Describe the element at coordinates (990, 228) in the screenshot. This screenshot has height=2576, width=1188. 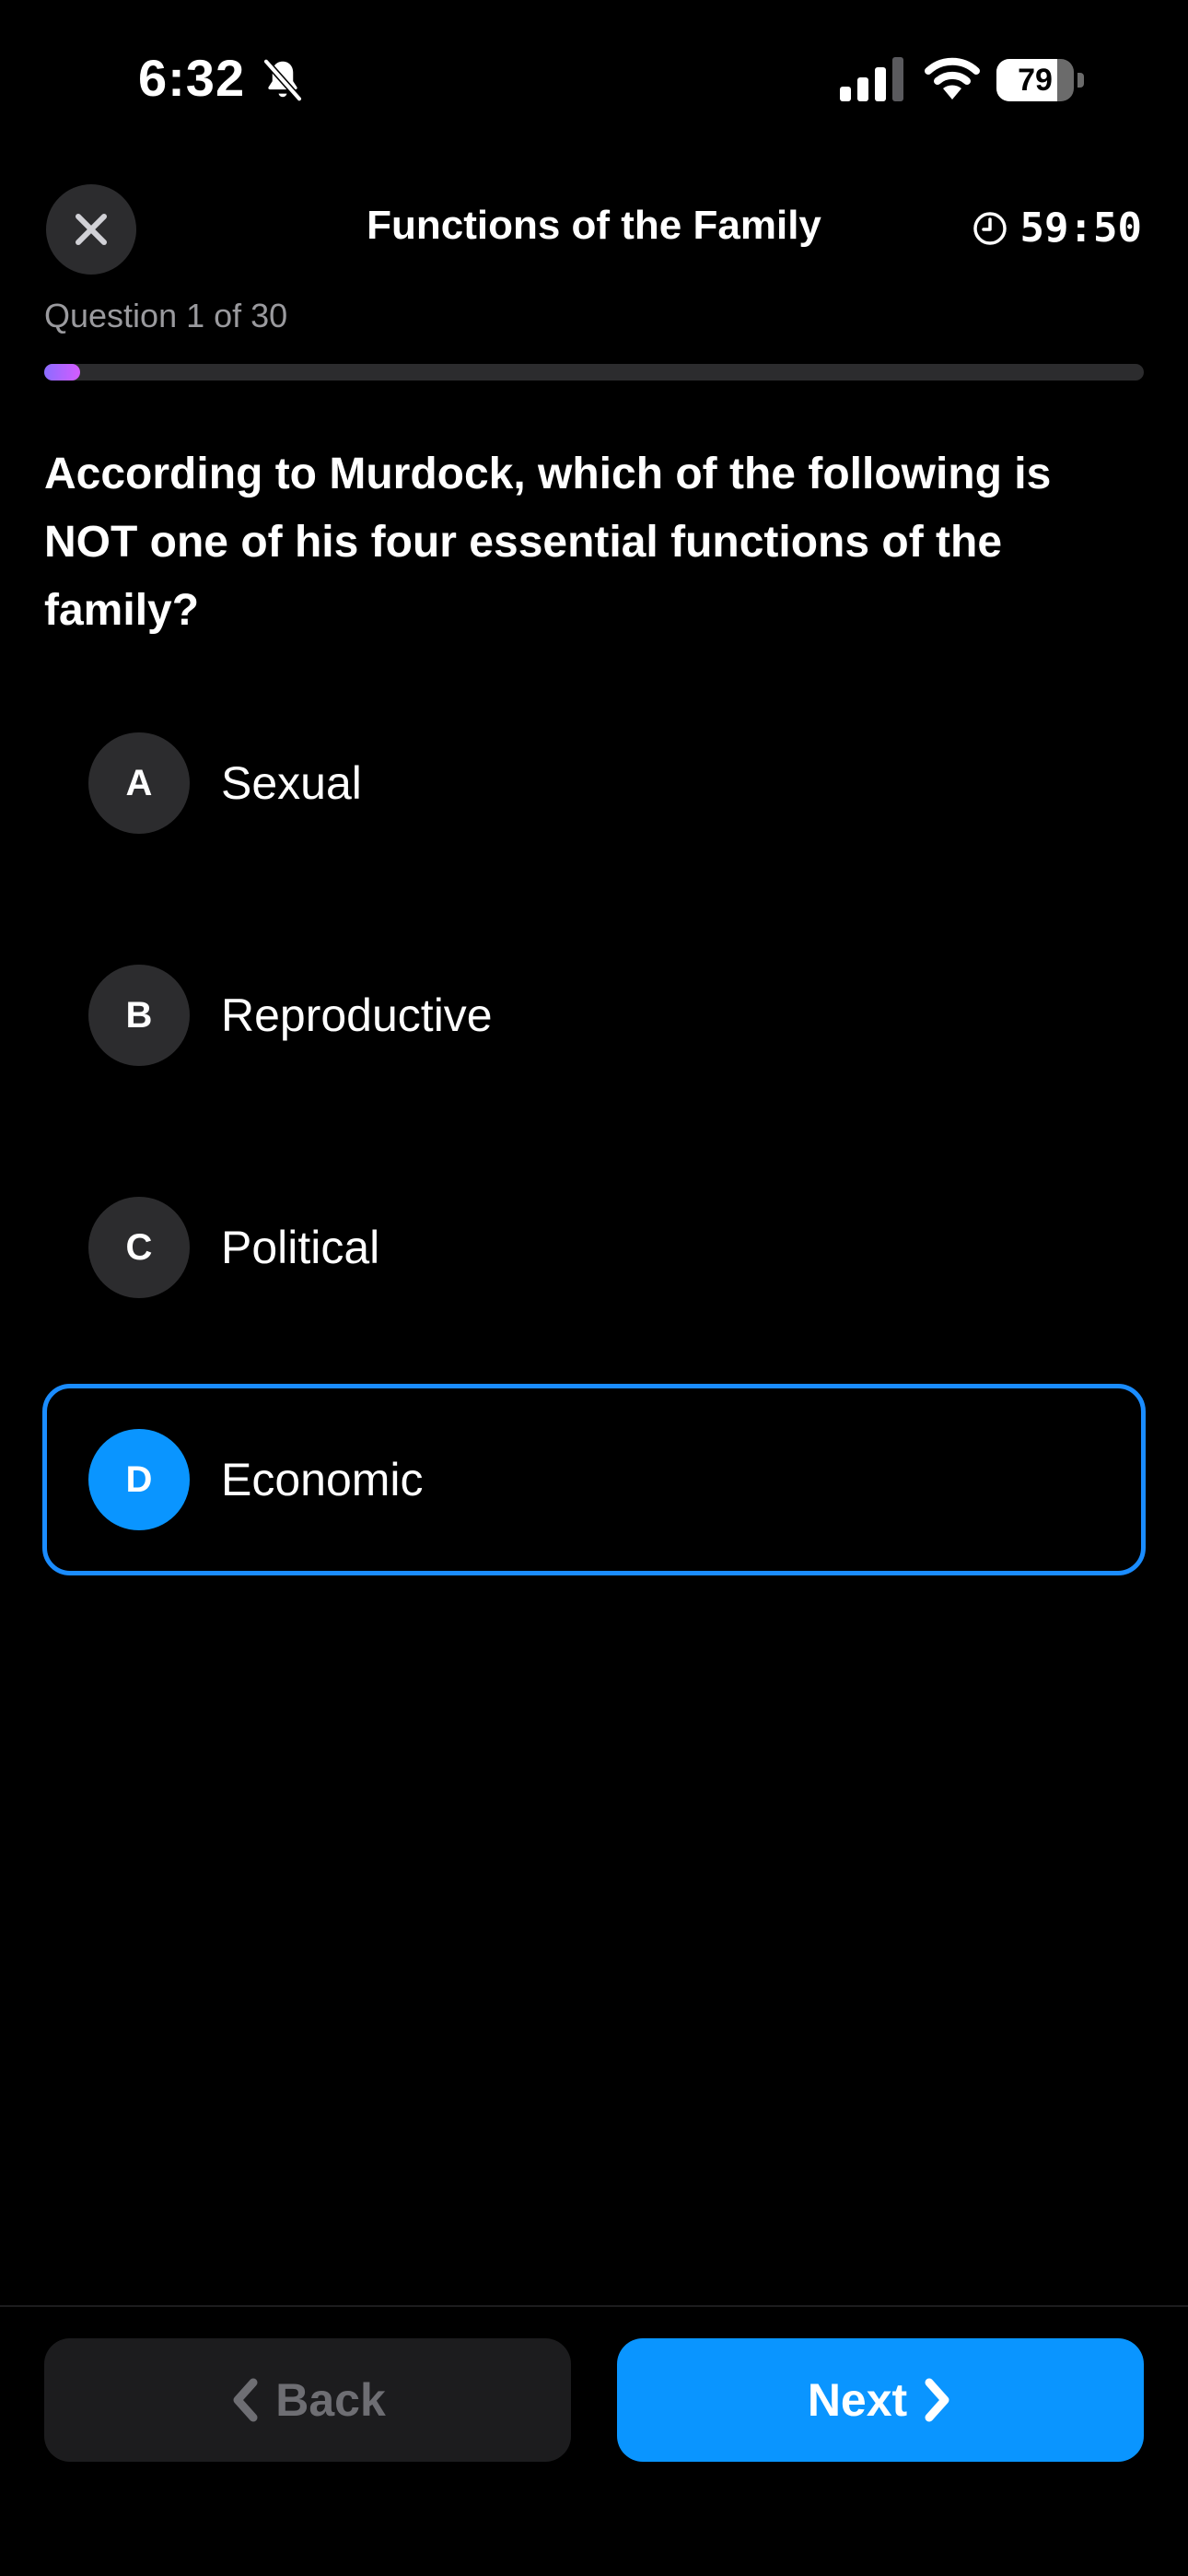
I see `clock-icon` at that location.